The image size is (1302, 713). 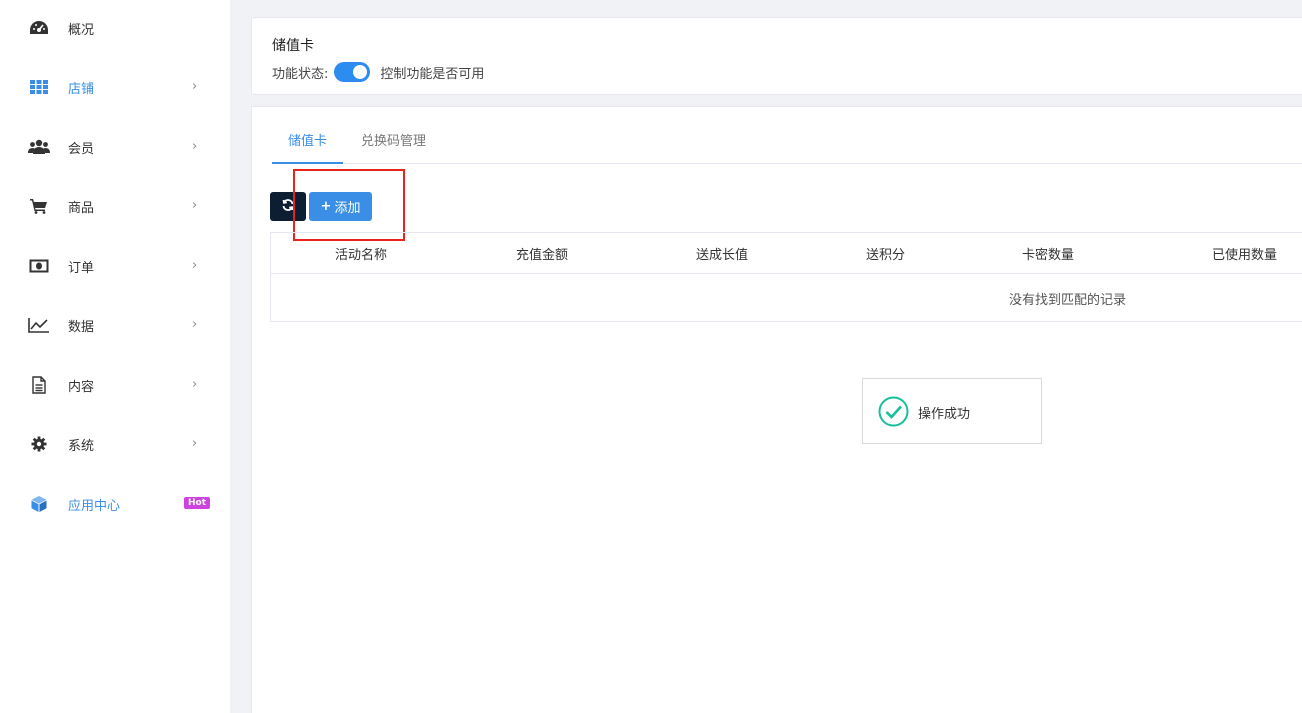 What do you see at coordinates (81, 89) in the screenshot?
I see `sidebar-item-label: 店铺` at bounding box center [81, 89].